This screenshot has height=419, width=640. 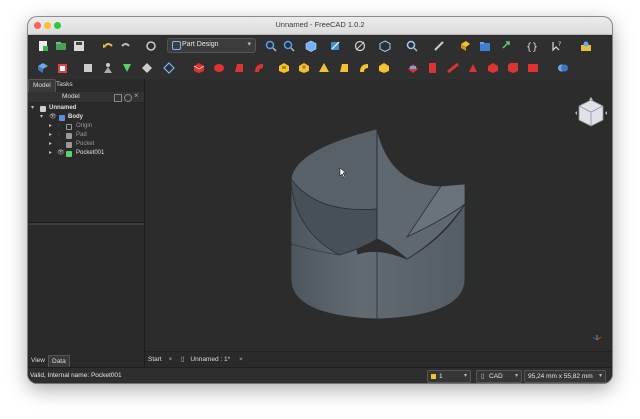 I want to click on navigation-cube-icon, so click(x=591, y=115).